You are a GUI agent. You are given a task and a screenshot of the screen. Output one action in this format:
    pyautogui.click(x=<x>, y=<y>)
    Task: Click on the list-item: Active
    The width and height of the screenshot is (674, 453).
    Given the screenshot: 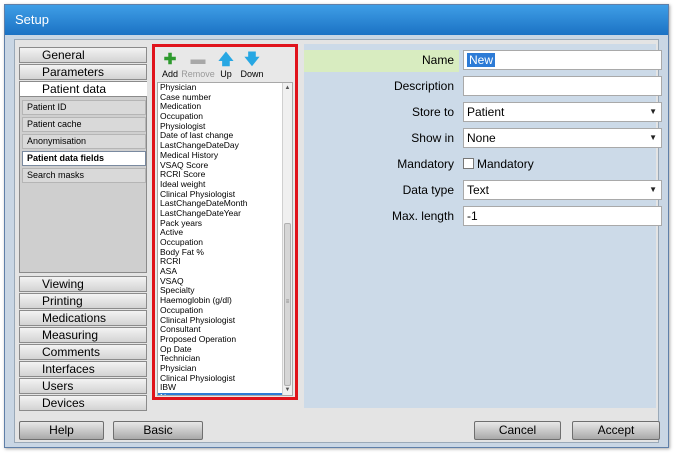 What is the action you would take?
    pyautogui.click(x=221, y=233)
    